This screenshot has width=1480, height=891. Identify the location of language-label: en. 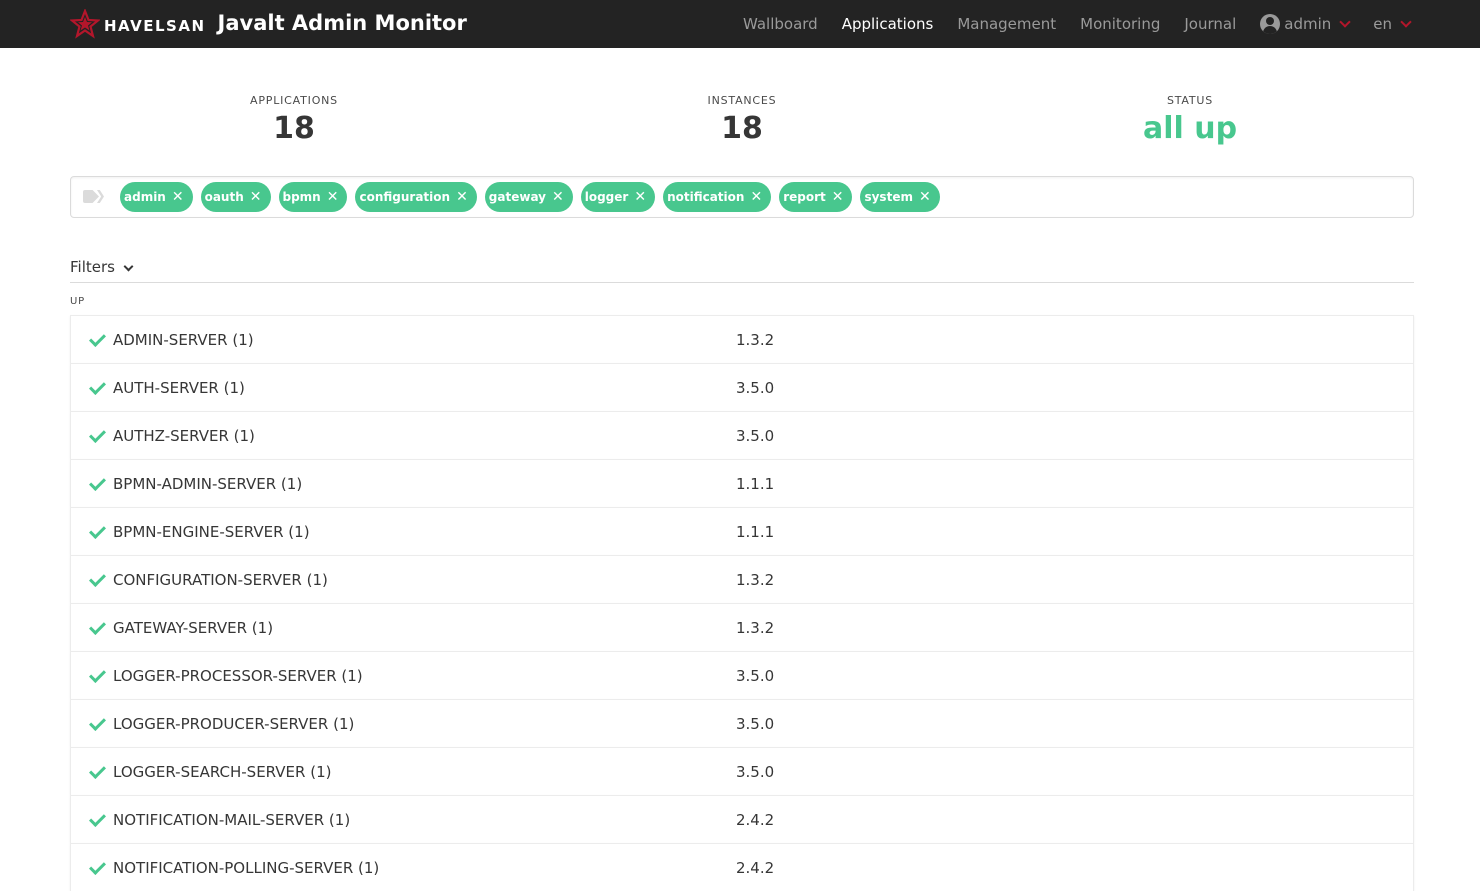
(1382, 24).